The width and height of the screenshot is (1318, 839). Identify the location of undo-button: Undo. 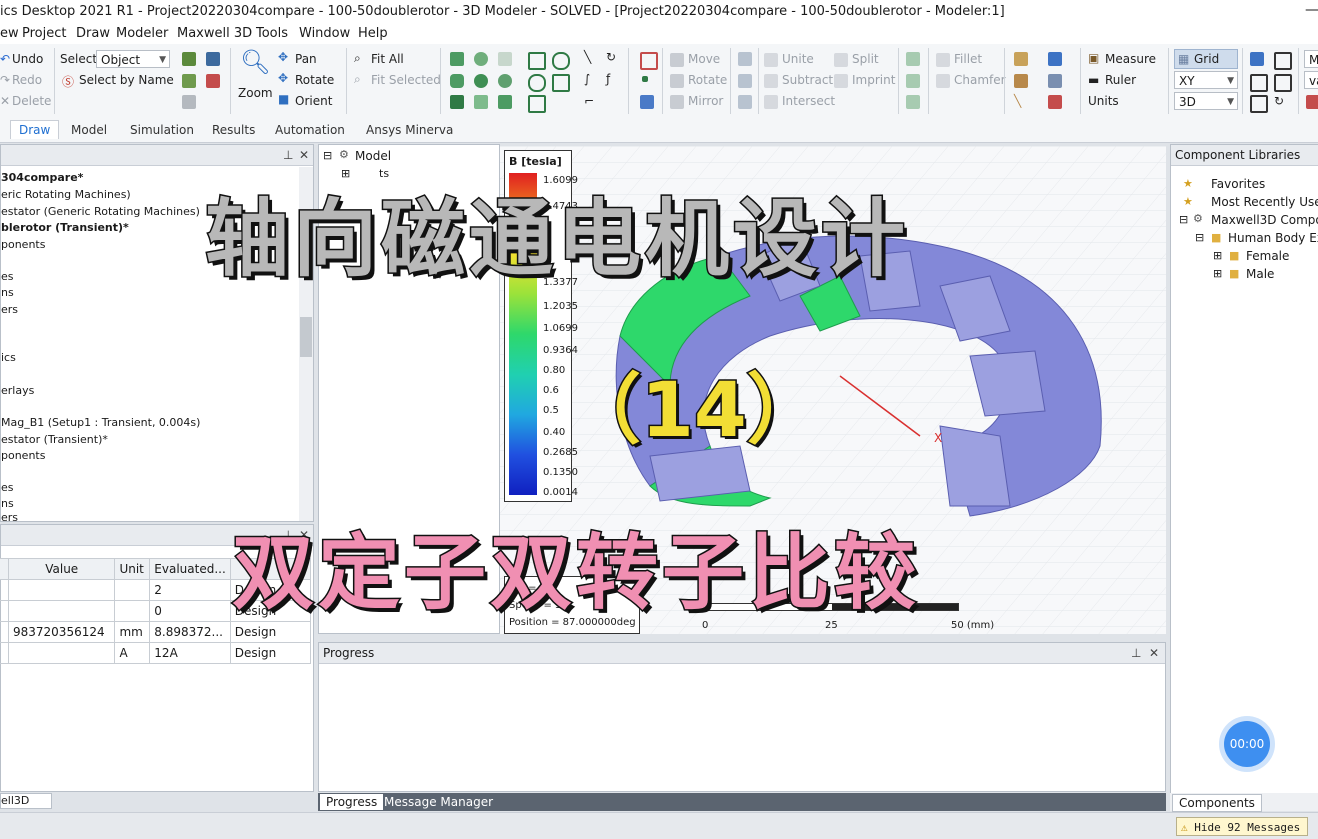
(27, 59).